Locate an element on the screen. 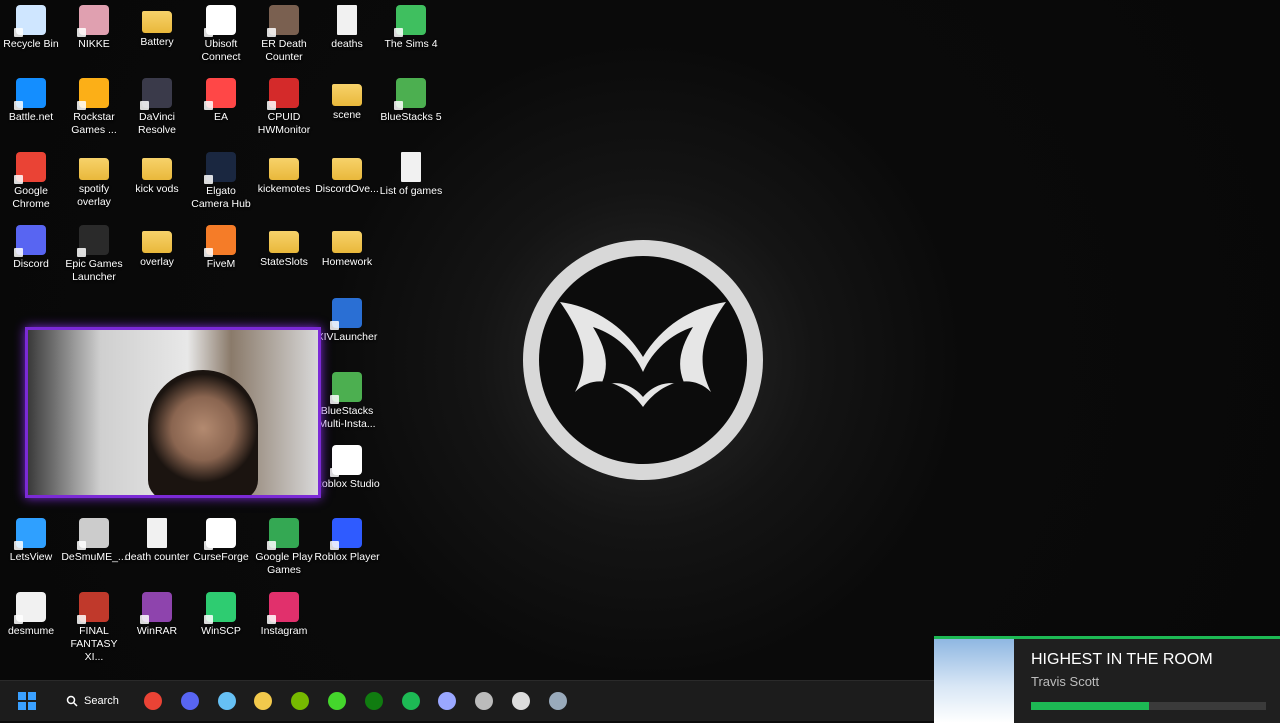 This screenshot has height=723, width=1280. xbox-icon-glyph is located at coordinates (373, 701).